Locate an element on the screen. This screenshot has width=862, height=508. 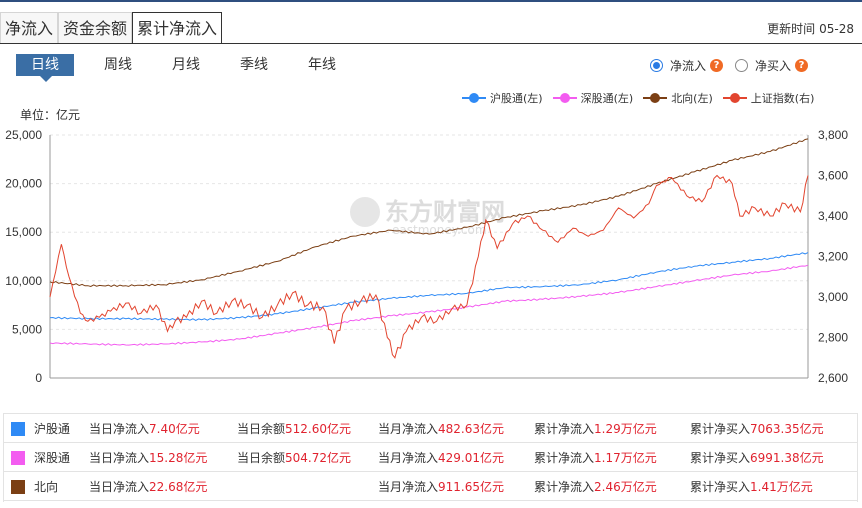
summary-cell: 当月净流入429.01亿元 is located at coordinates (456, 457).